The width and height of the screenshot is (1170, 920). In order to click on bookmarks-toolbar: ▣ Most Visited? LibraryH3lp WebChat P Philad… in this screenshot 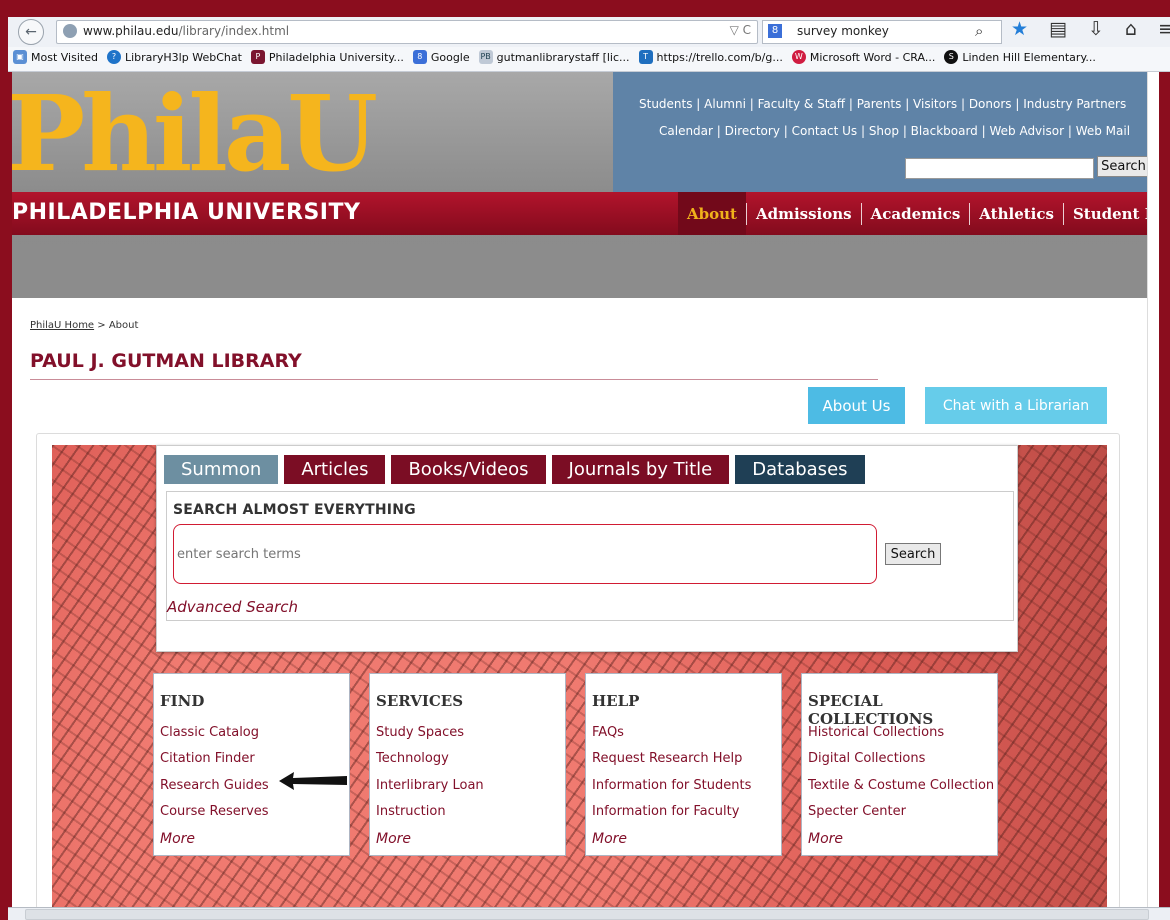, I will do `click(589, 59)`.